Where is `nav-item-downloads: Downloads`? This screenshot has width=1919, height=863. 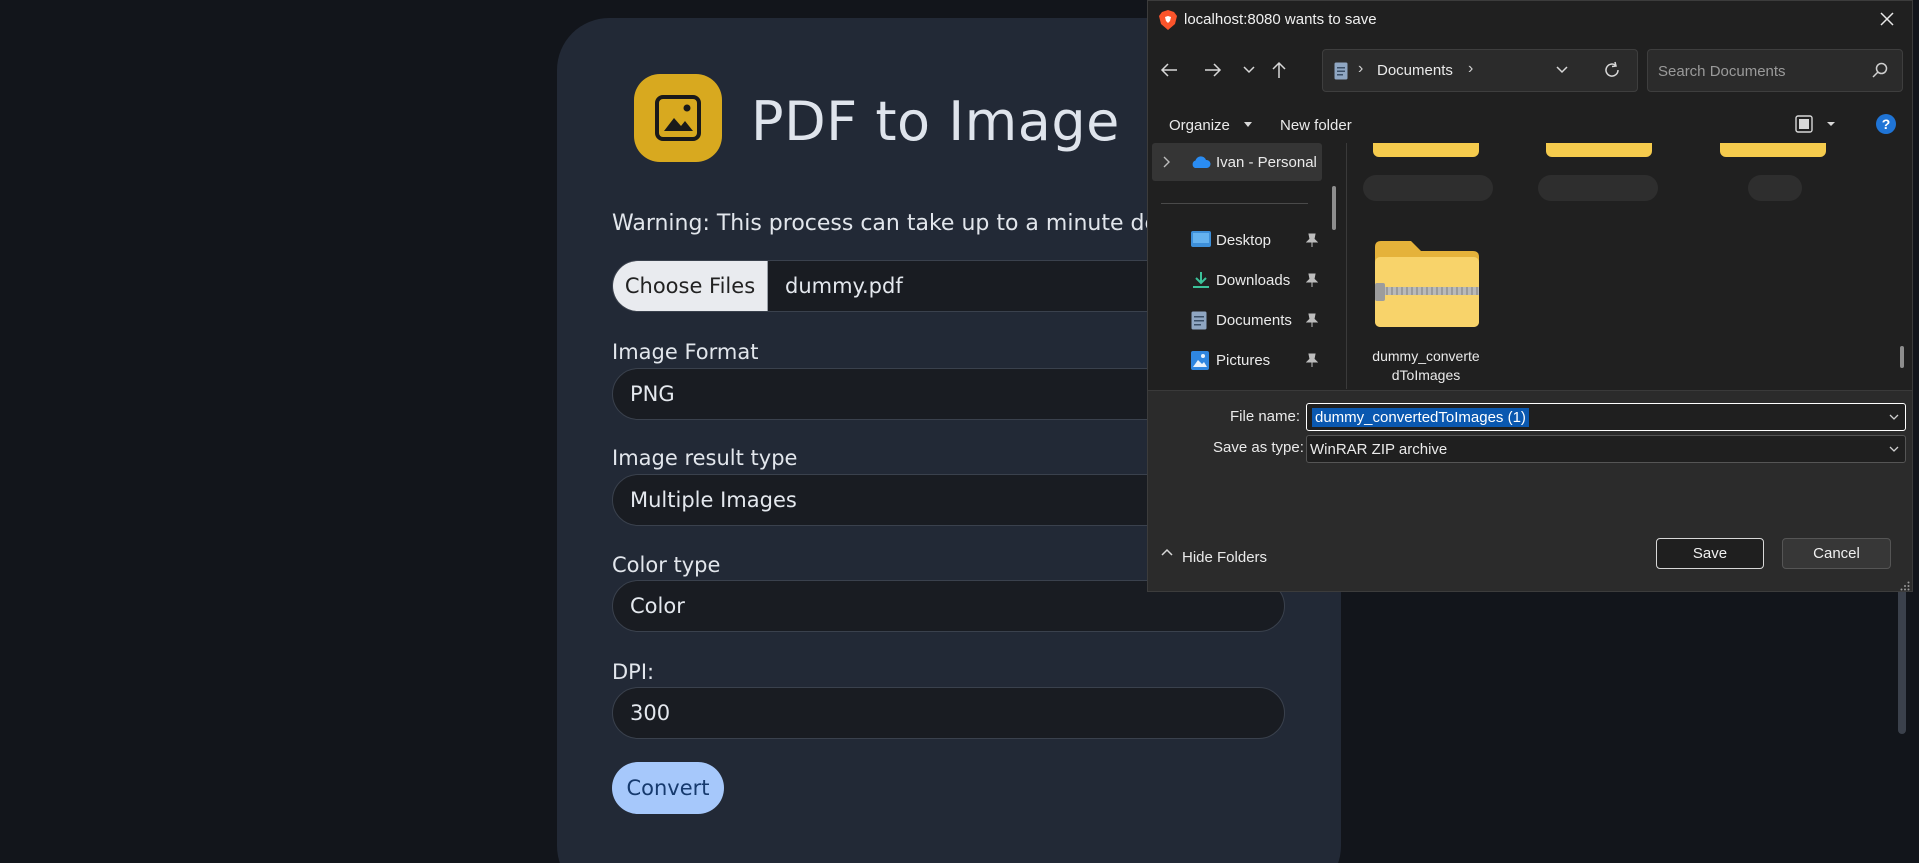 nav-item-downloads: Downloads is located at coordinates (1235, 280).